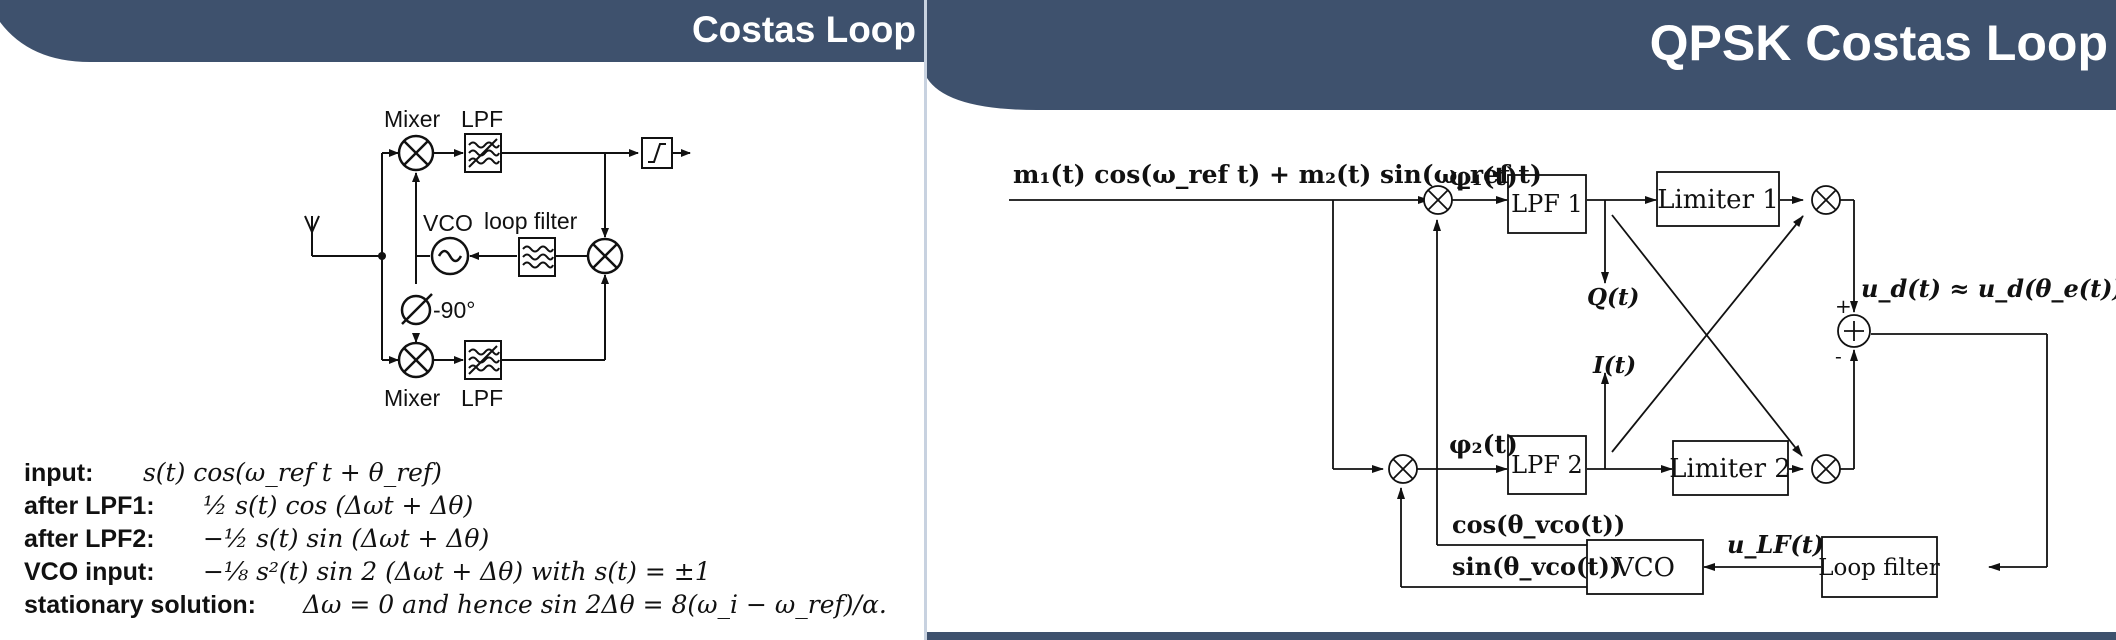 Image resolution: width=2116 pixels, height=640 pixels. I want to click on lpf-bottom-label: LPF, so click(482, 398).